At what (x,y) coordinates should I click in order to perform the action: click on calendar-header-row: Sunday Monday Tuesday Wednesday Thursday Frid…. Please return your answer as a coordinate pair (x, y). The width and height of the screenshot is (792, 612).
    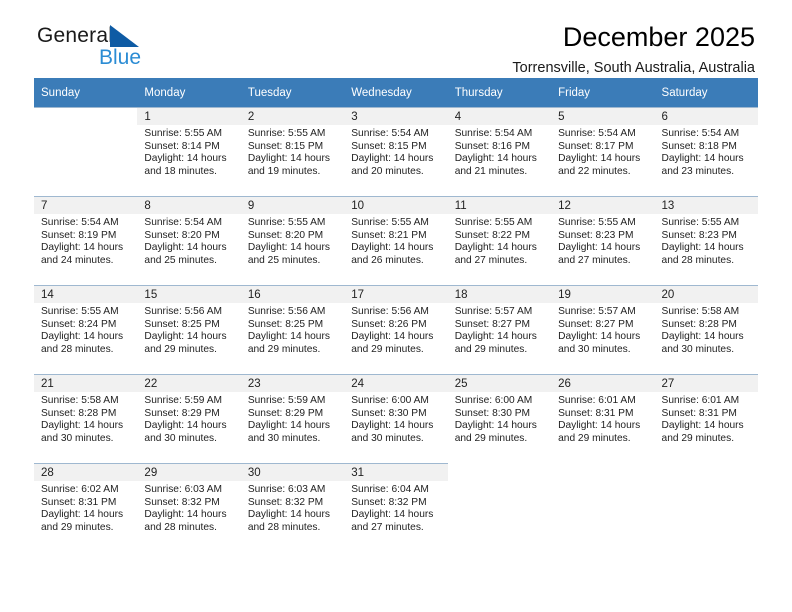
    Looking at the image, I should click on (396, 92).